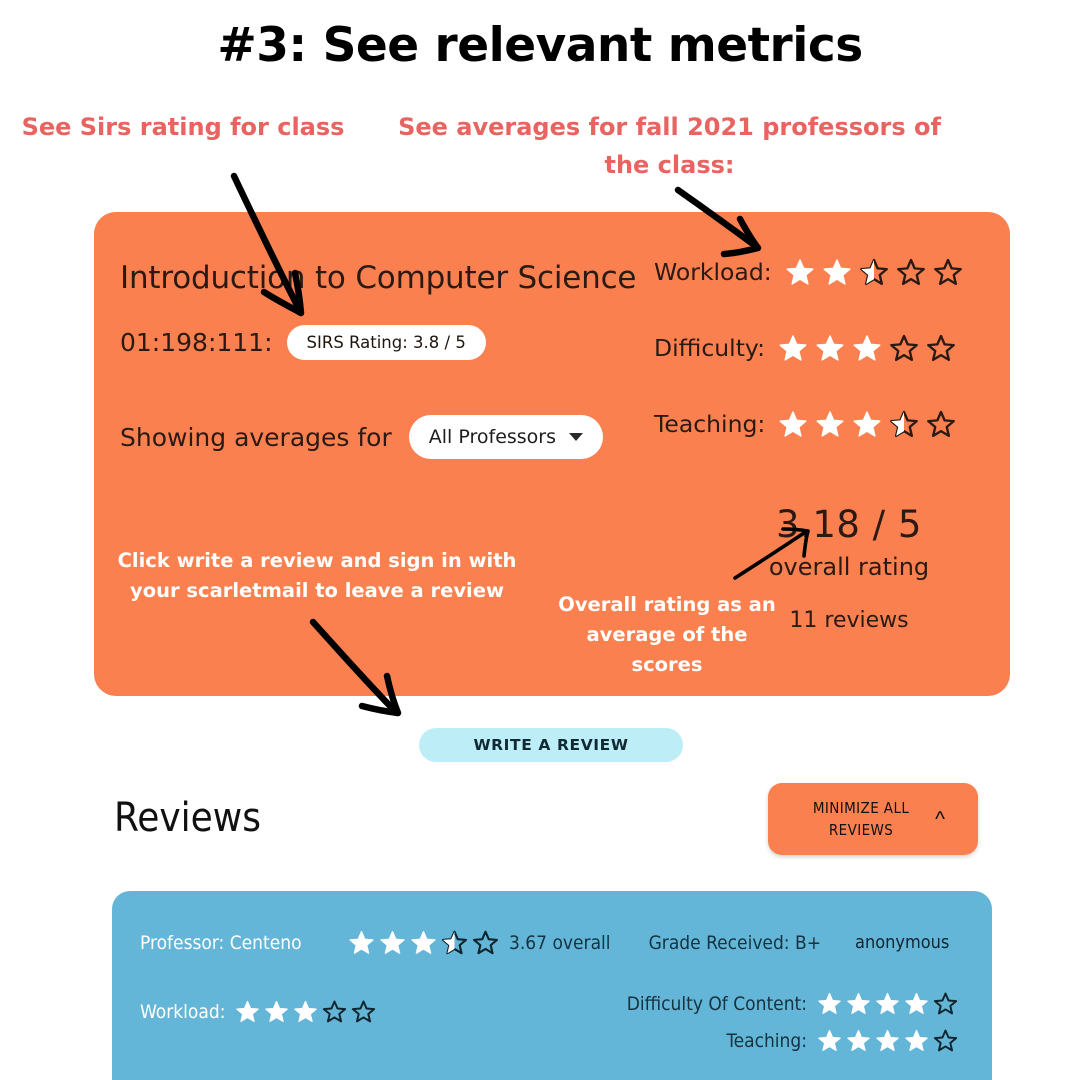 This screenshot has height=1080, width=1080. Describe the element at coordinates (766, 1040) in the screenshot. I see `review-teaching-label: Teaching:` at that location.